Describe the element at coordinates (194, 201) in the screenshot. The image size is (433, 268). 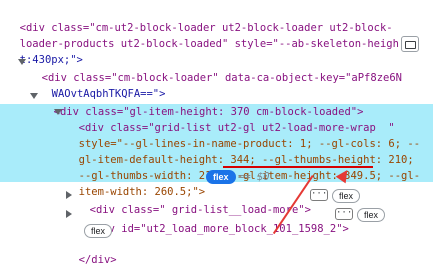
I see `dom-line-12: <div class=" grid-list__load-more">` at that location.